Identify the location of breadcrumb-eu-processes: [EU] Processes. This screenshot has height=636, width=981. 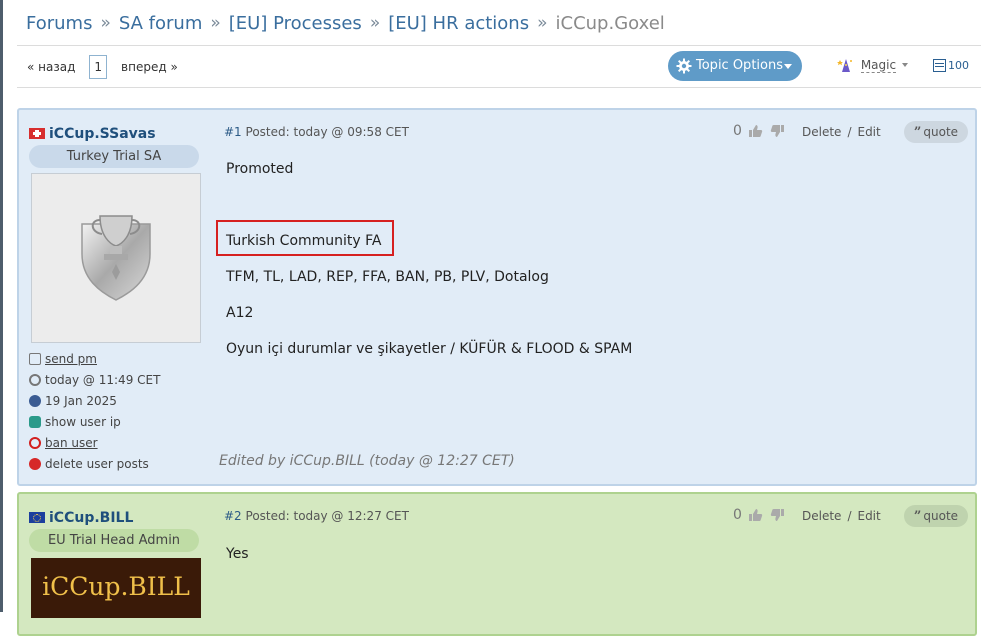
(295, 23).